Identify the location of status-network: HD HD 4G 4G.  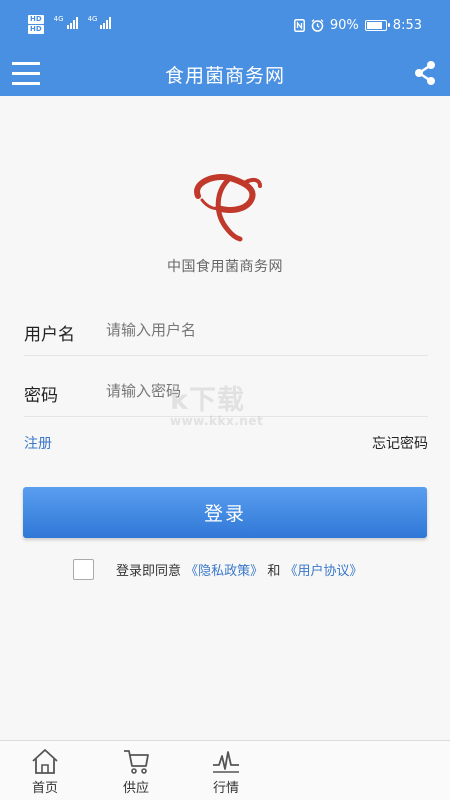
(70, 24).